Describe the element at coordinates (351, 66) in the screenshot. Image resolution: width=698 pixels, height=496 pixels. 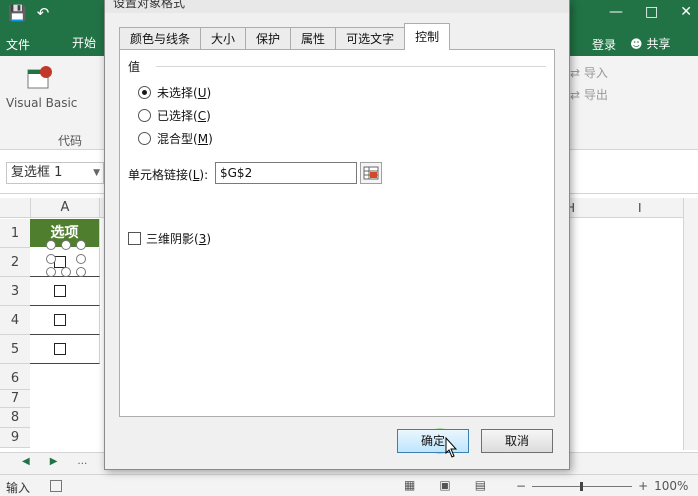
I see `section-divider` at that location.